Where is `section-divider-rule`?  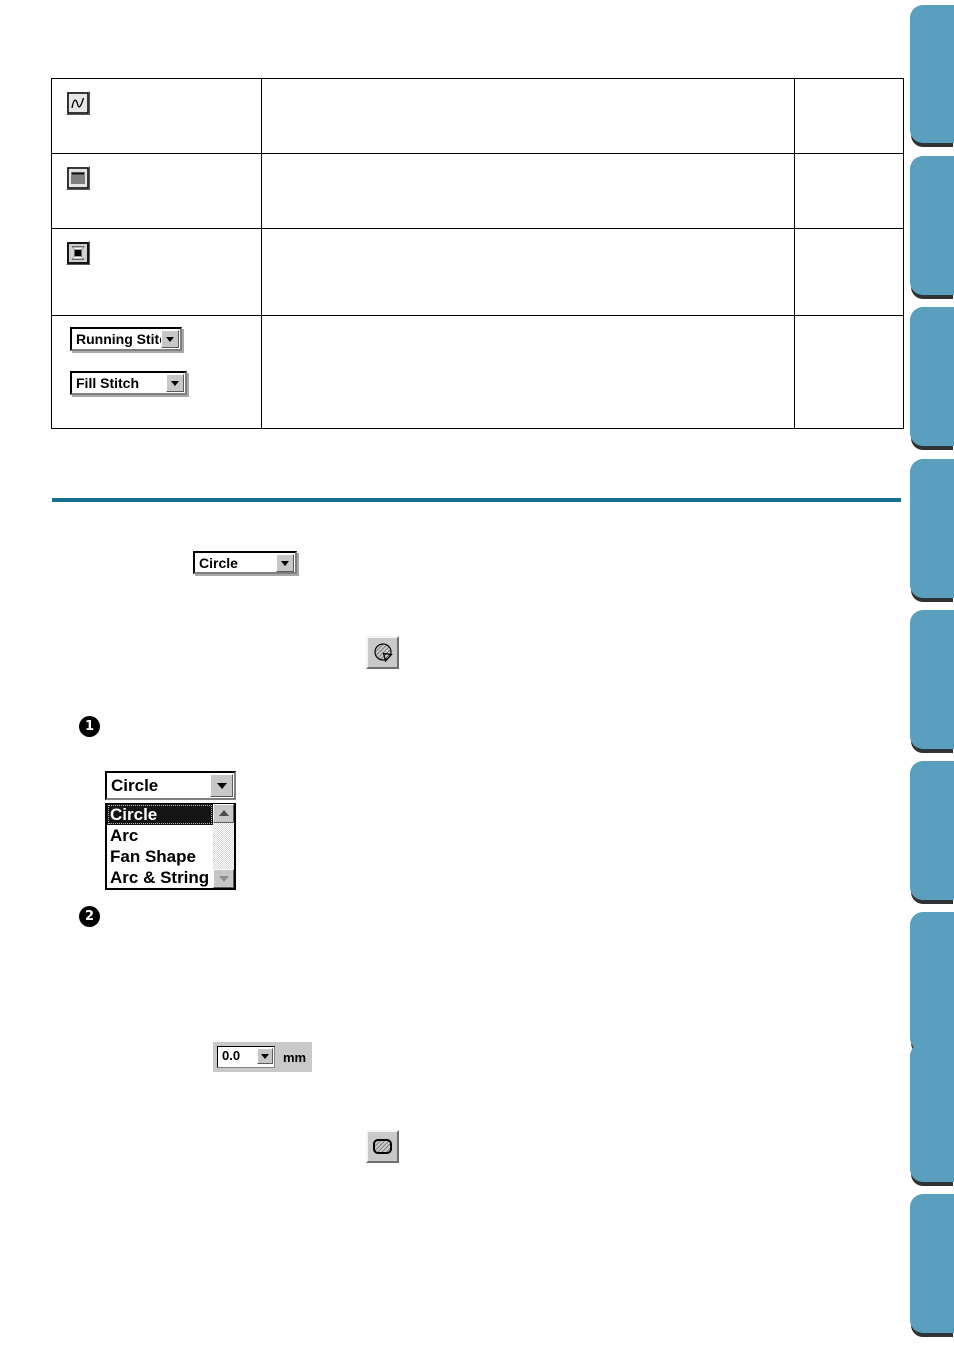
section-divider-rule is located at coordinates (476, 500).